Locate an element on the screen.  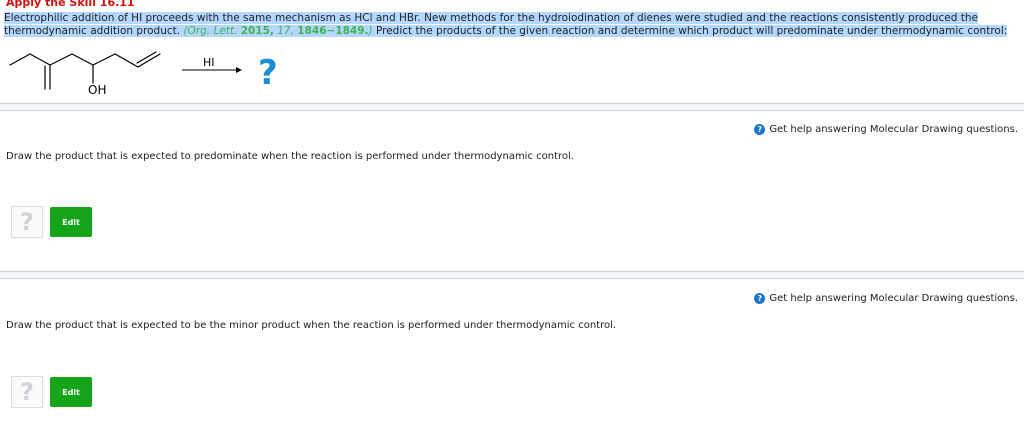
reaction-scheme: OH HI ? is located at coordinates (143, 74).